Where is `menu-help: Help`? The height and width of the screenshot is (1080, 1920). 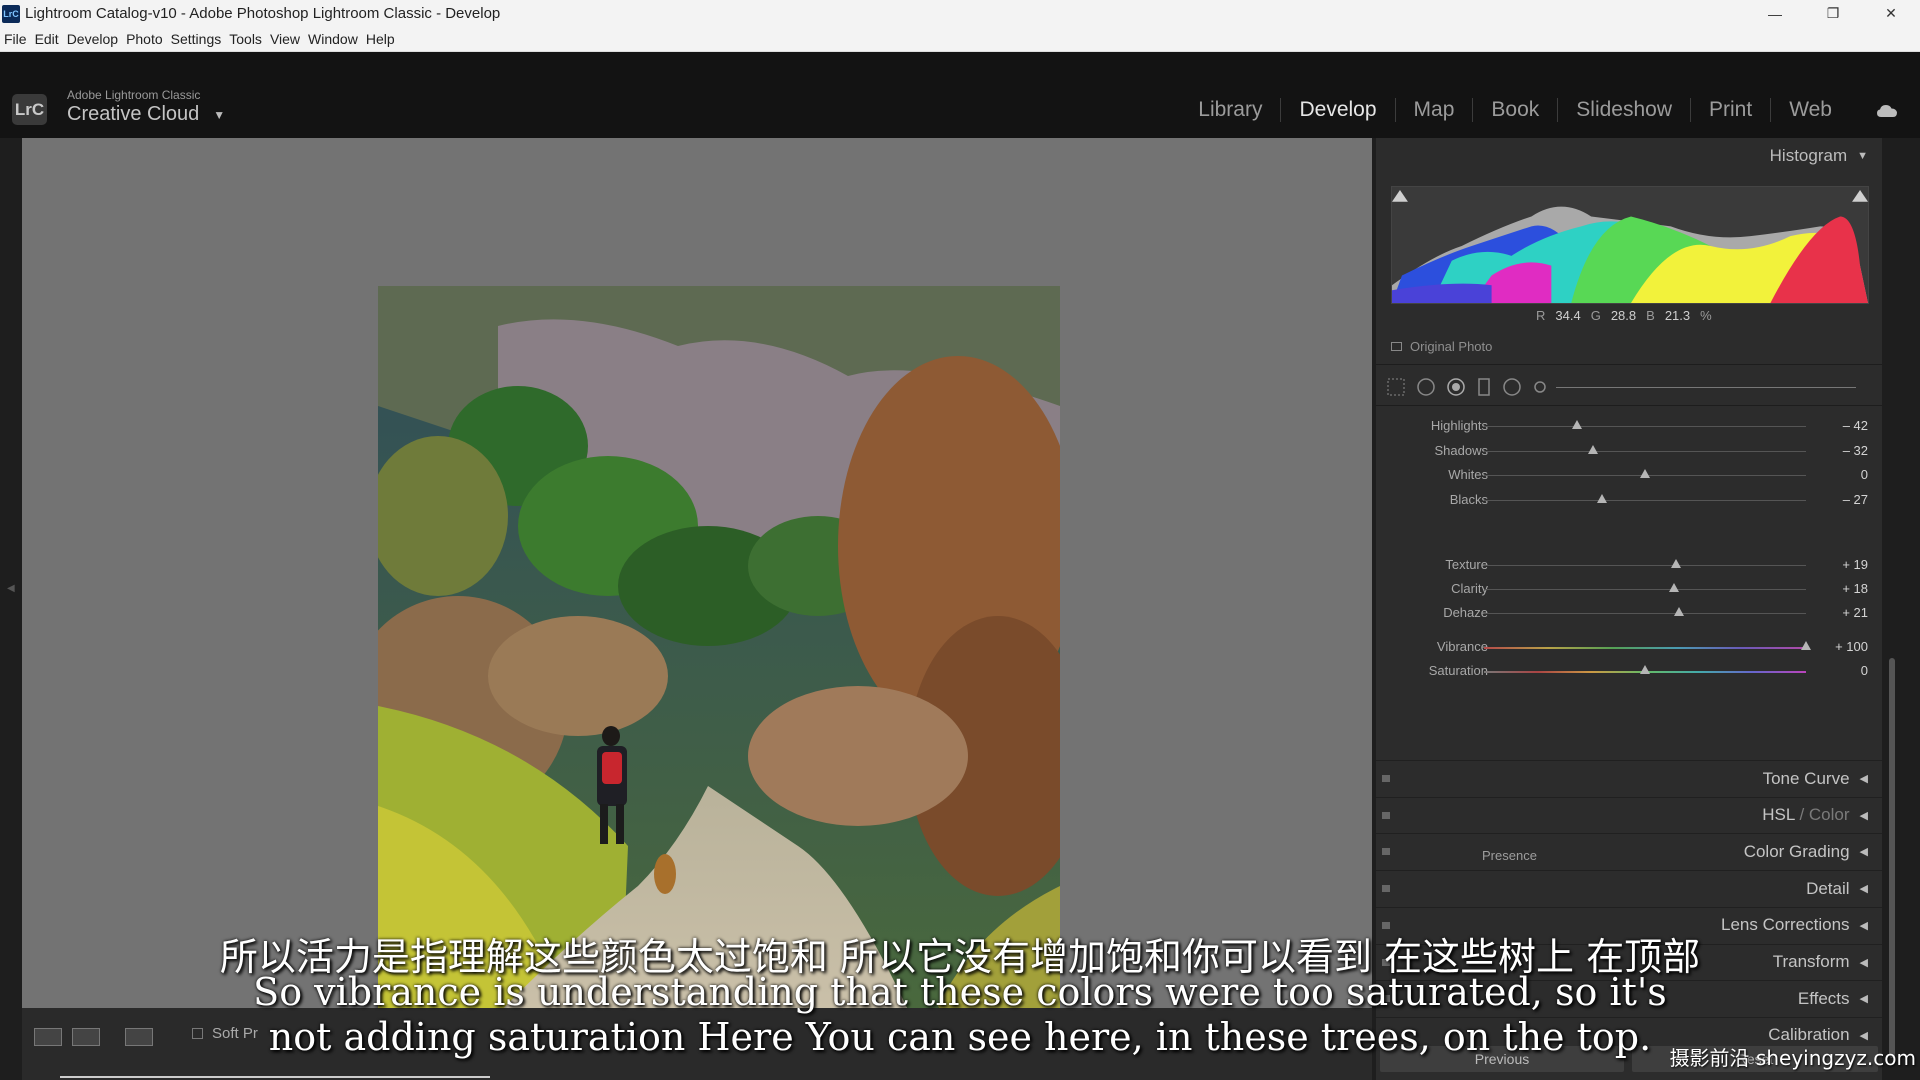
menu-help: Help is located at coordinates (380, 39).